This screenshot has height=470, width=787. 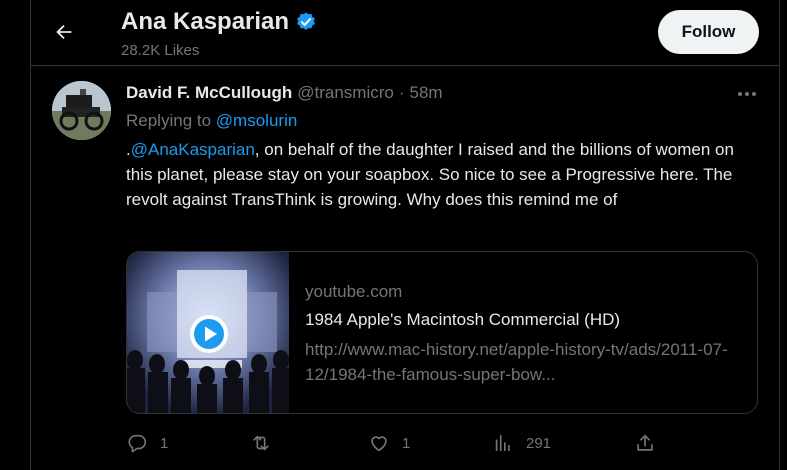 I want to click on share-icon, so click(x=645, y=442).